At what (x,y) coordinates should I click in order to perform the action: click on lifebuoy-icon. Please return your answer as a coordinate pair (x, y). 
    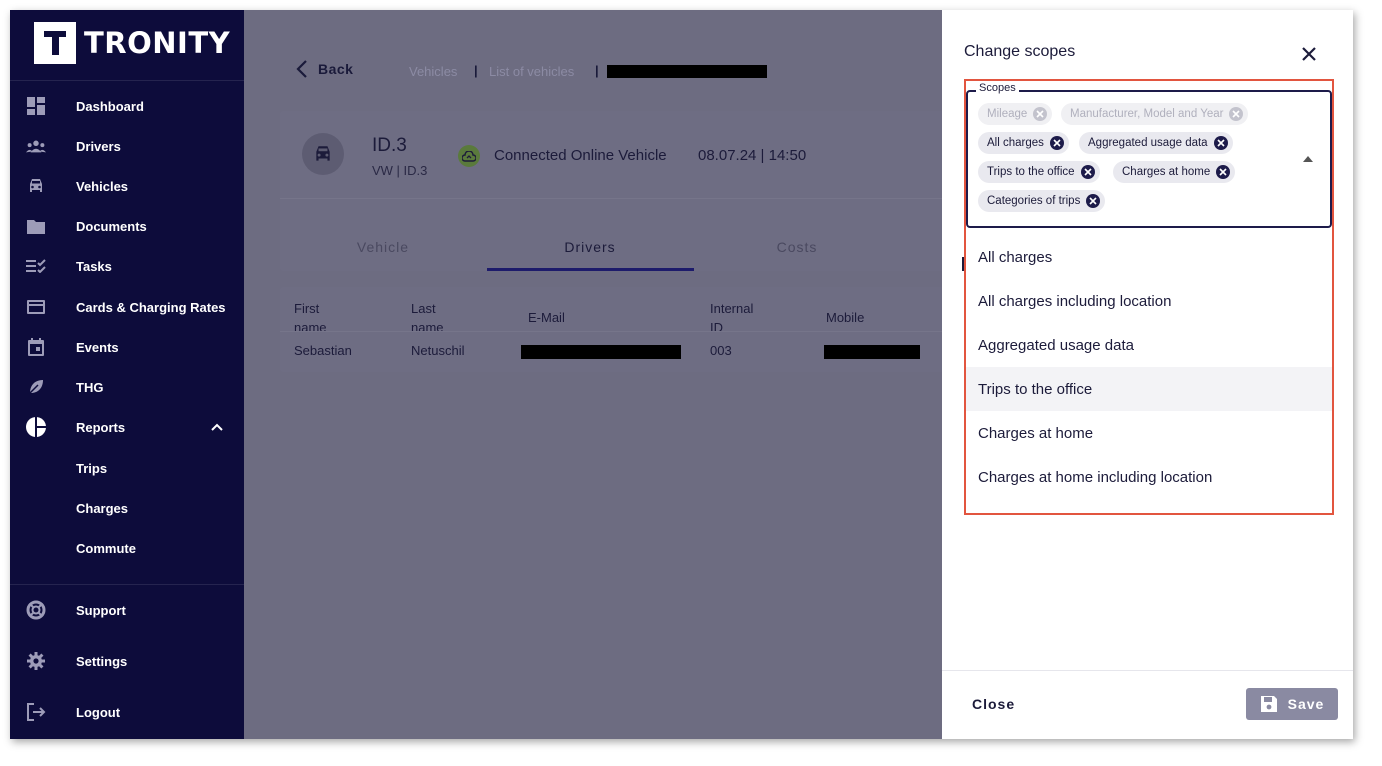
    Looking at the image, I should click on (36, 610).